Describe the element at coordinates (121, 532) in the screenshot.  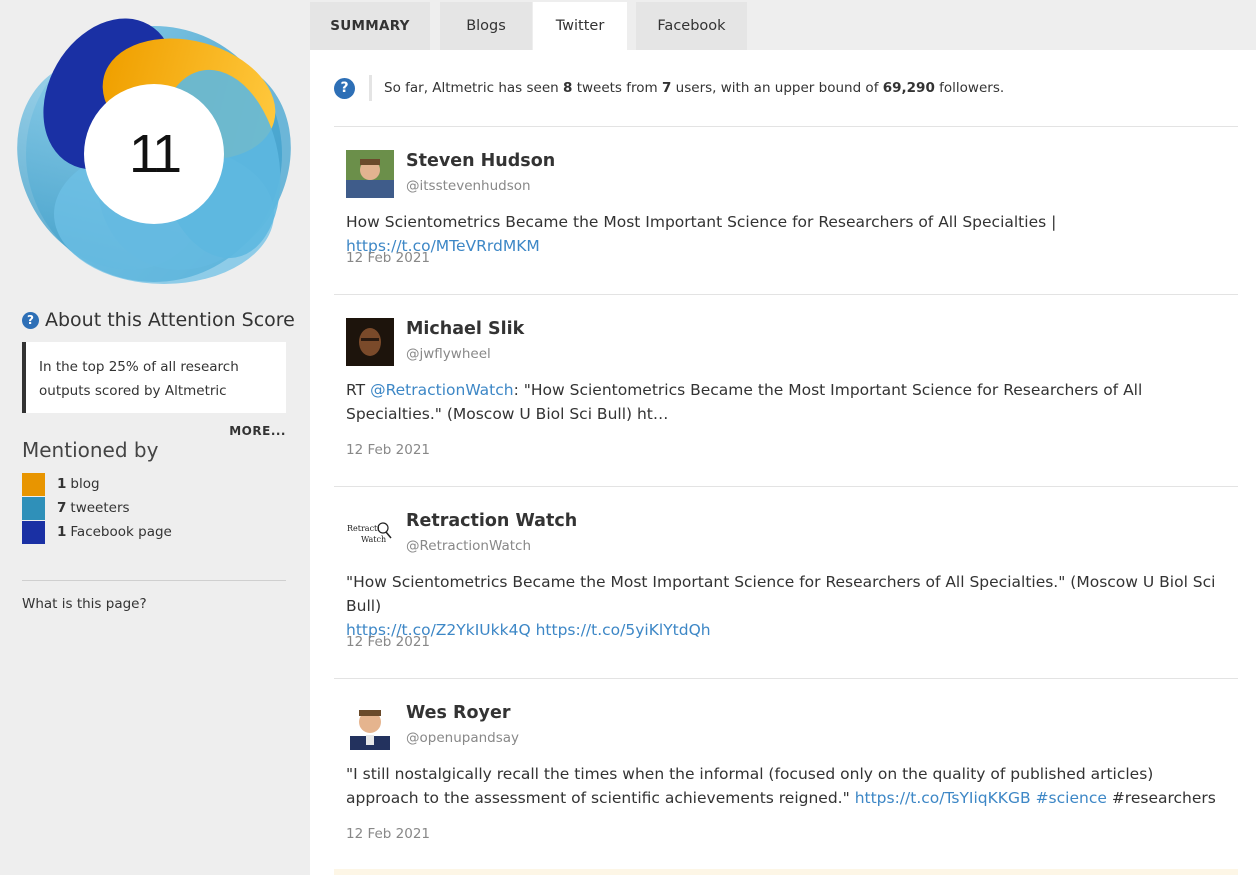
I see `mention-label: Facebook page` at that location.